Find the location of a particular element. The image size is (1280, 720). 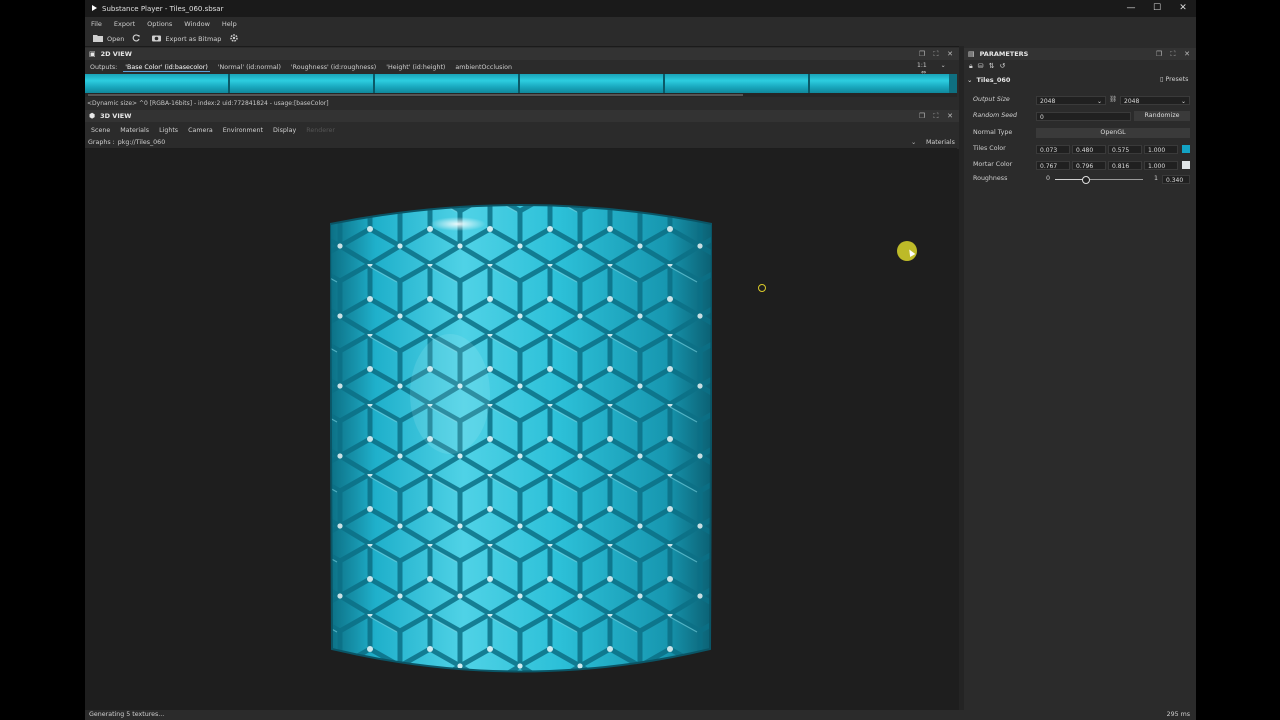

tab-scene: Scene is located at coordinates (100, 130).